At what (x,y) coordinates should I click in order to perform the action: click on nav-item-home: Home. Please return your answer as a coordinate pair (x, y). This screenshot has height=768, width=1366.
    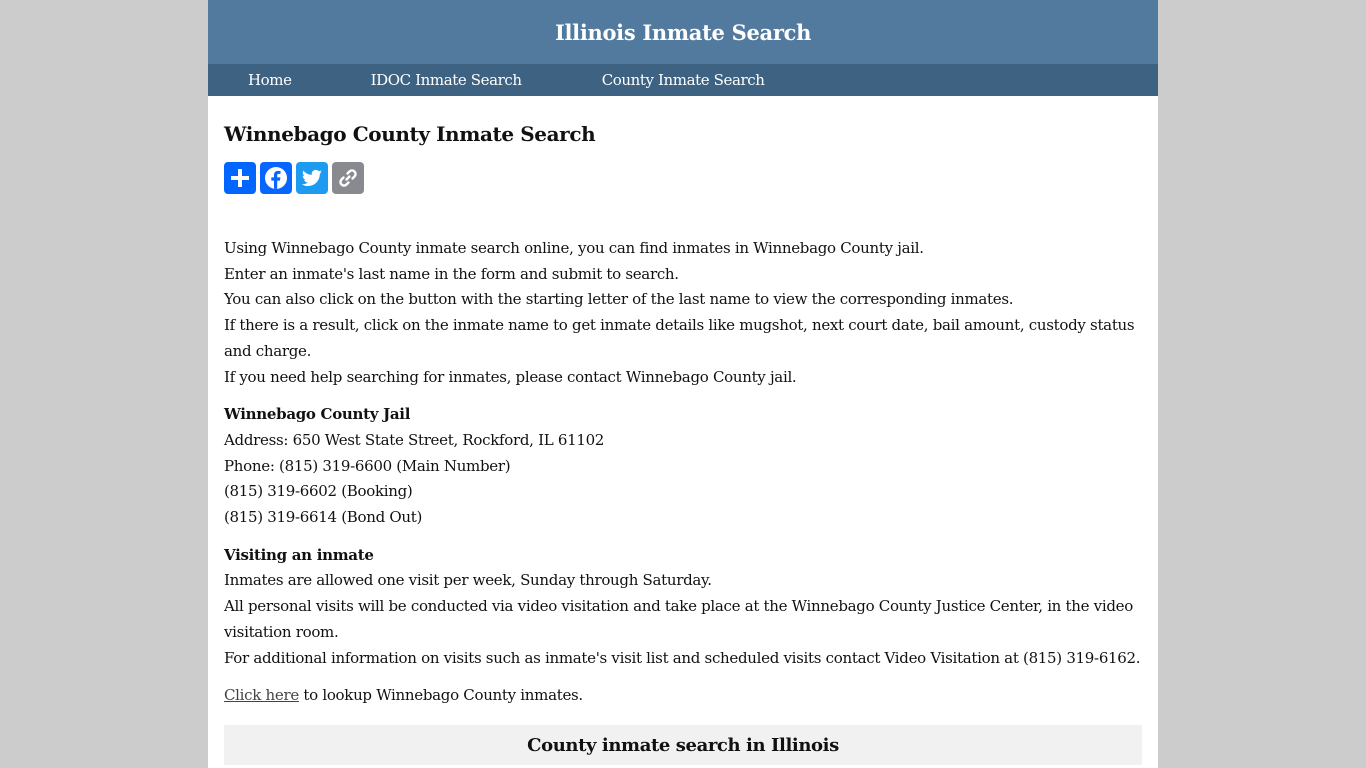
    Looking at the image, I should click on (270, 80).